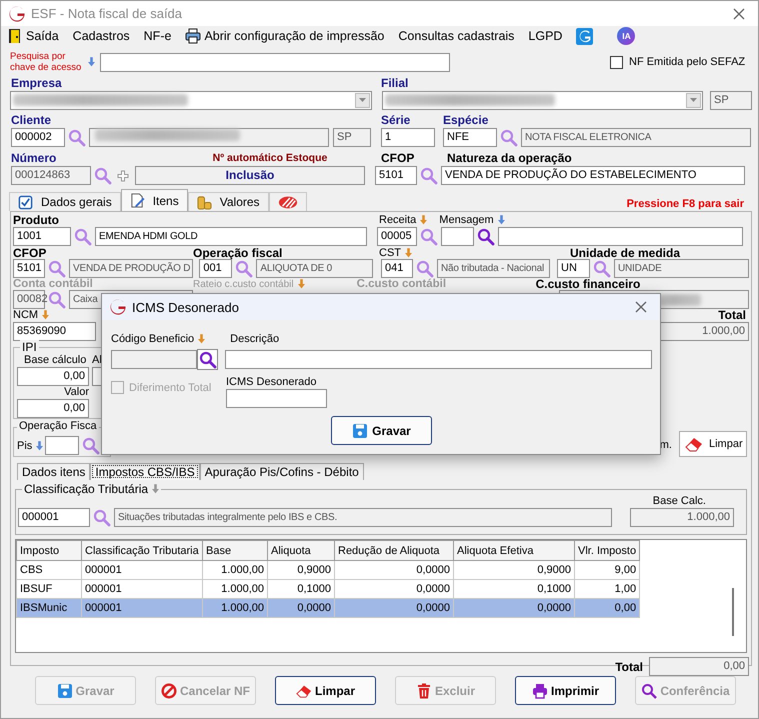  I want to click on text-field: 1001, so click(42, 236).